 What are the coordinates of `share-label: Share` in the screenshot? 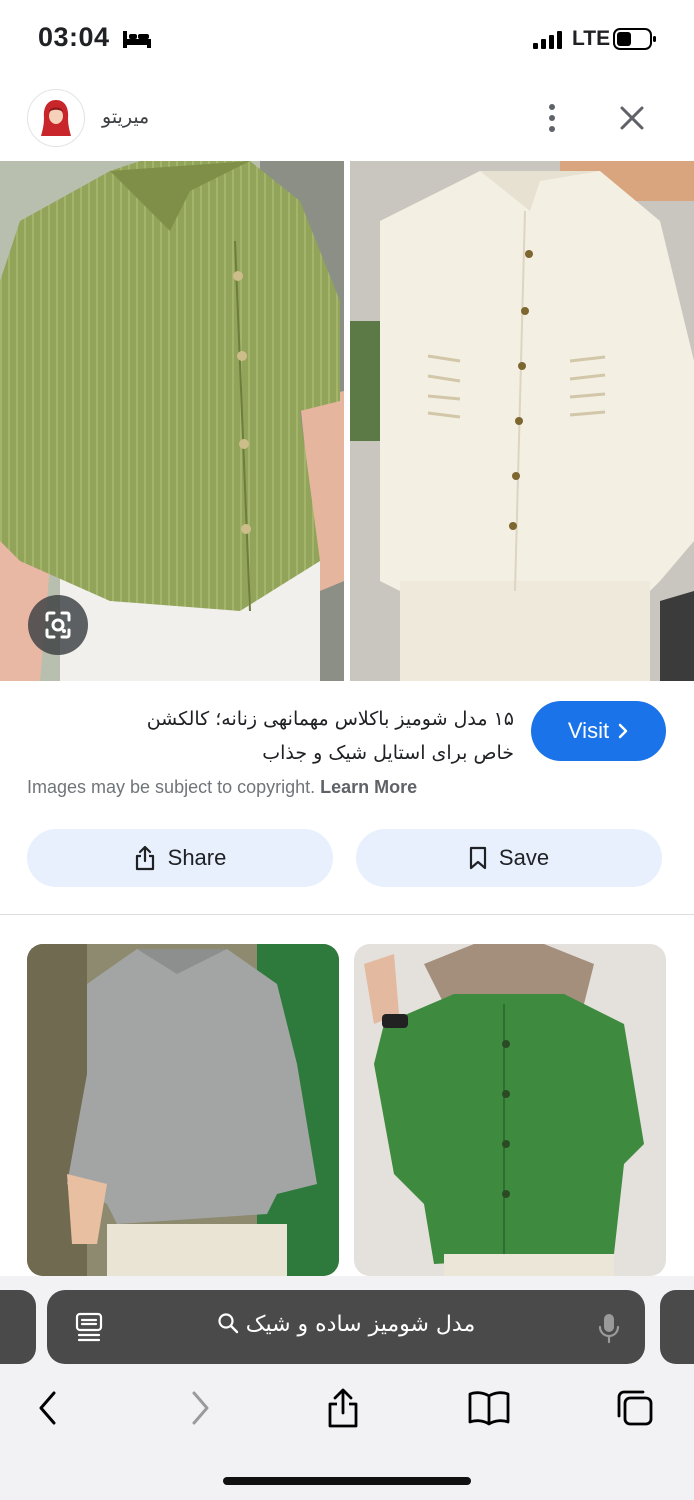 It's located at (197, 857).